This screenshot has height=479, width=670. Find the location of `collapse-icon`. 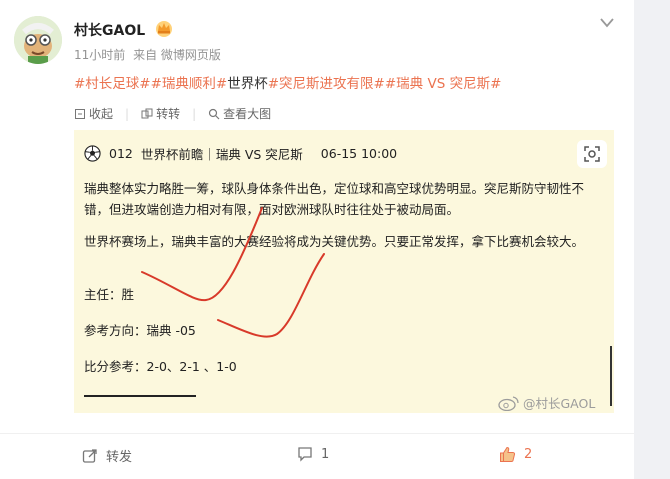

collapse-icon is located at coordinates (80, 113).